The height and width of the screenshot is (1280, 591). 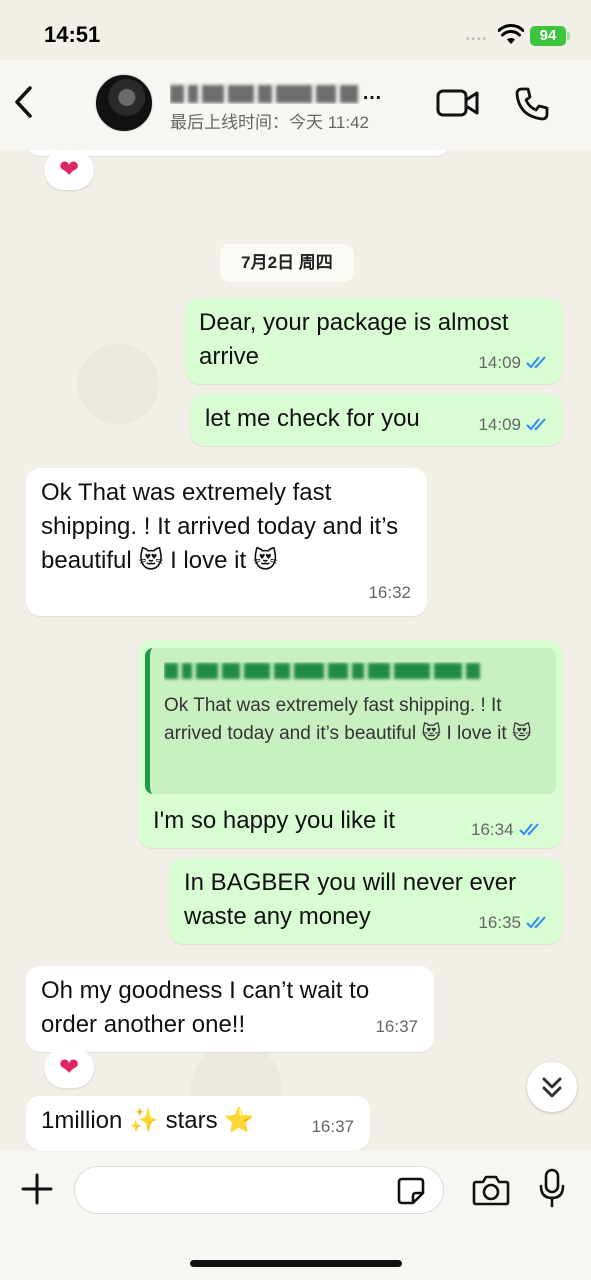 I want to click on video-call-icon, so click(x=458, y=103).